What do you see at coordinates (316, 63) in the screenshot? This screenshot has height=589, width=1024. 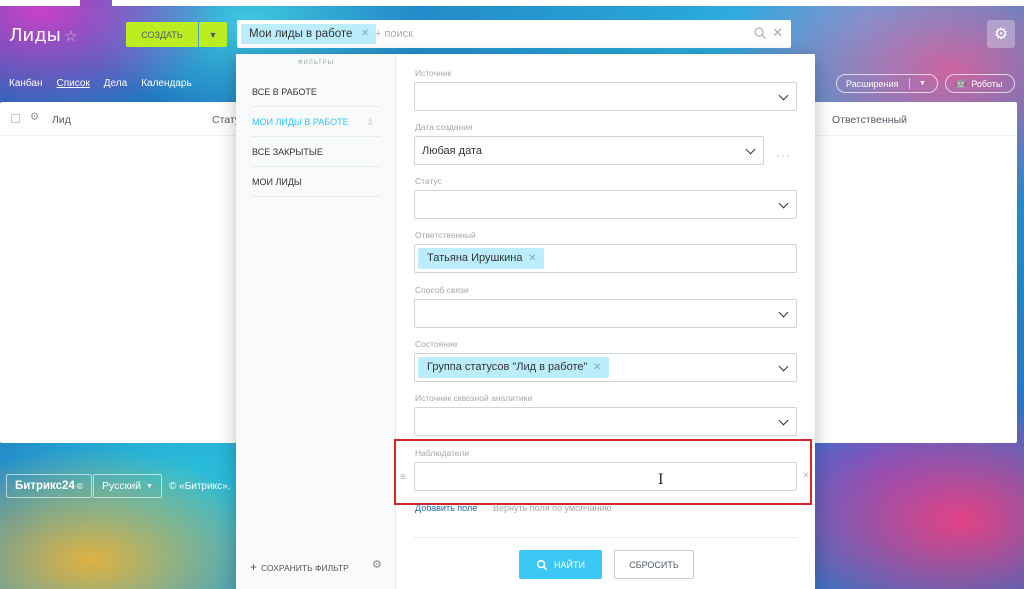 I see `presets-title: ФИЛЬТРЫ` at bounding box center [316, 63].